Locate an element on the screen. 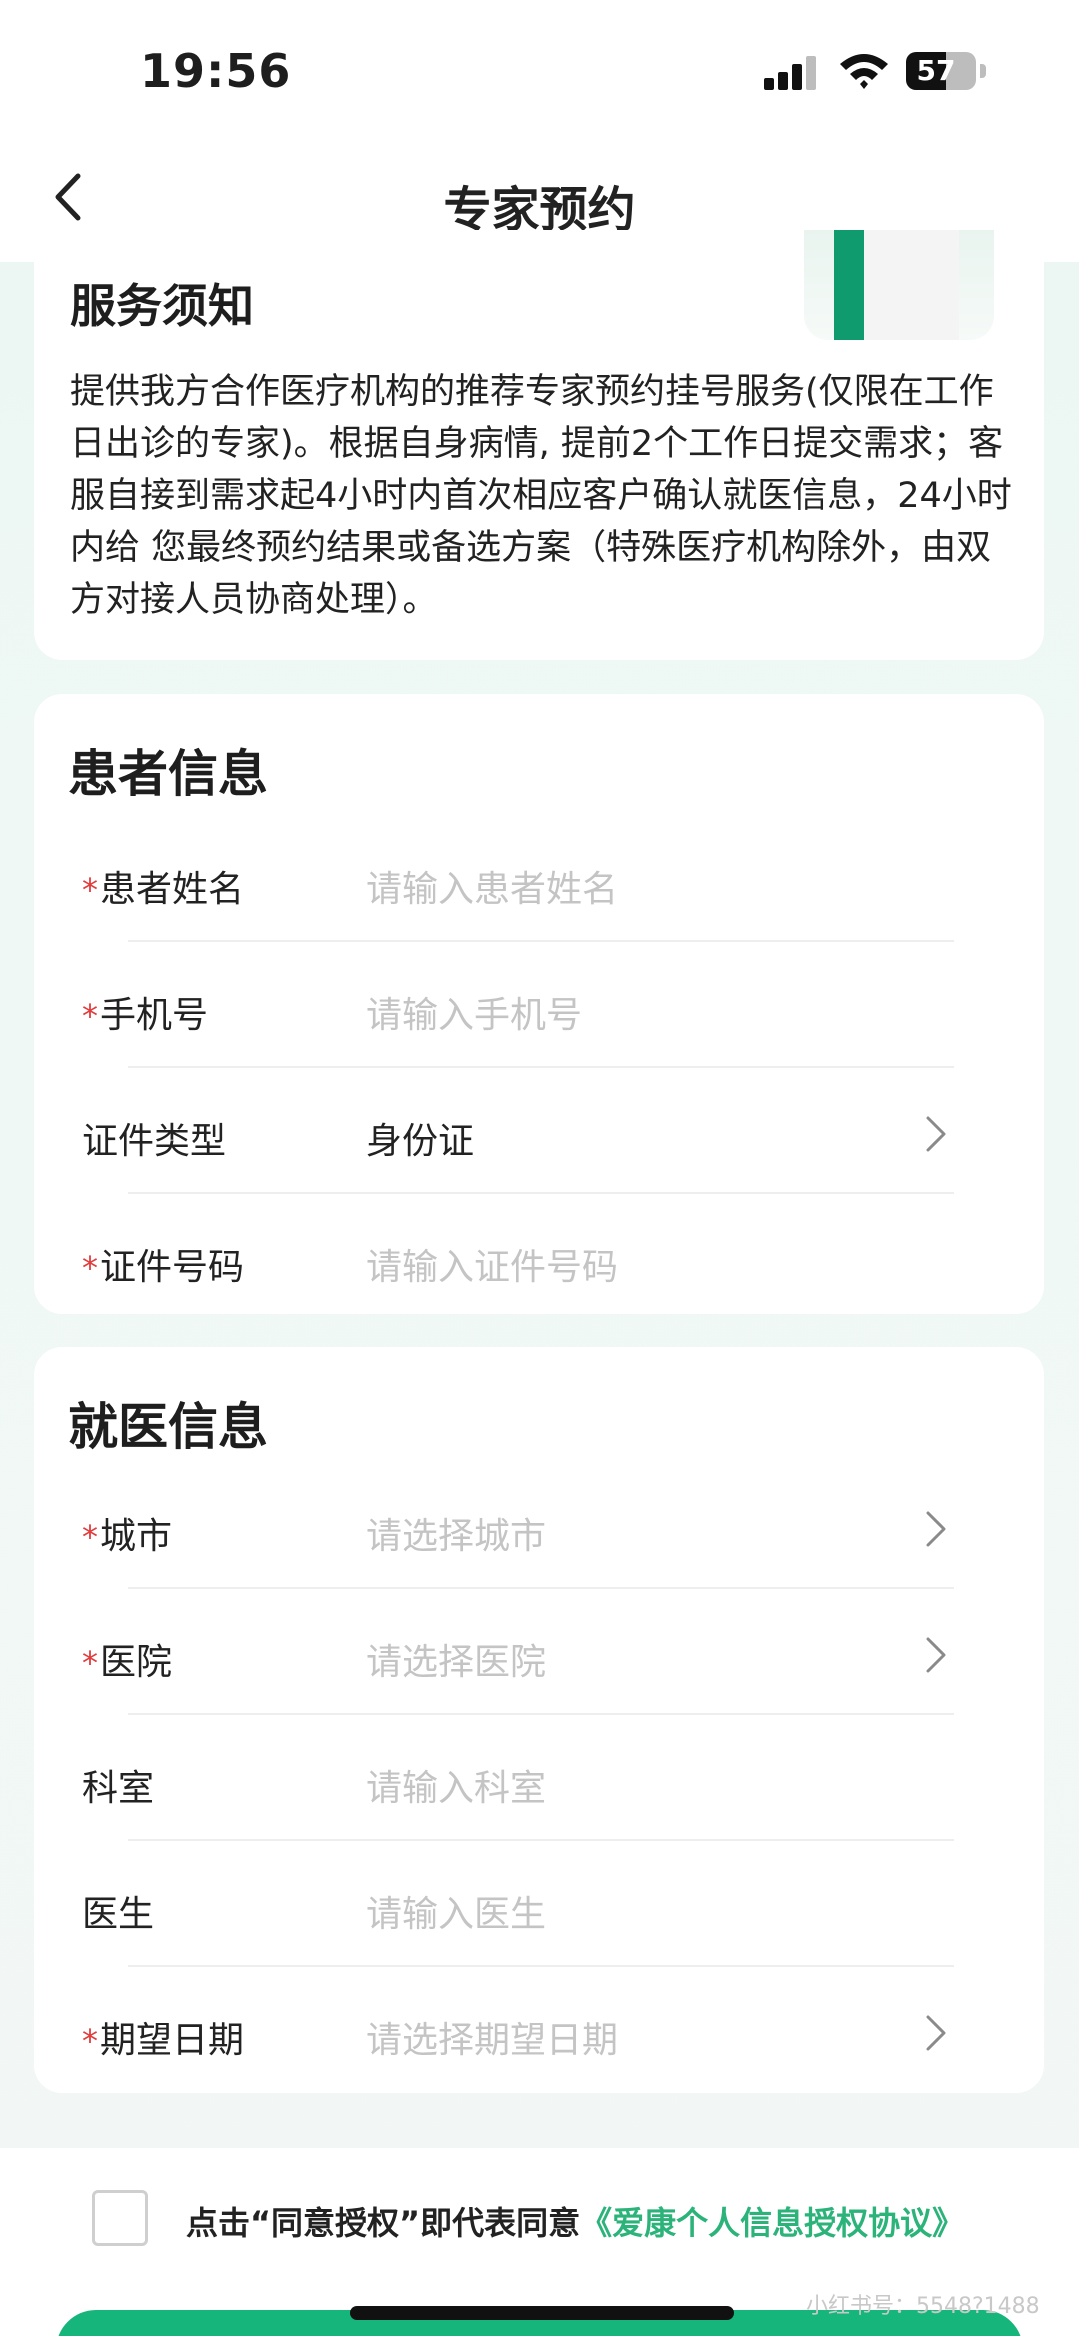  patient-name-label: *患者姓名 is located at coordinates (163, 886).